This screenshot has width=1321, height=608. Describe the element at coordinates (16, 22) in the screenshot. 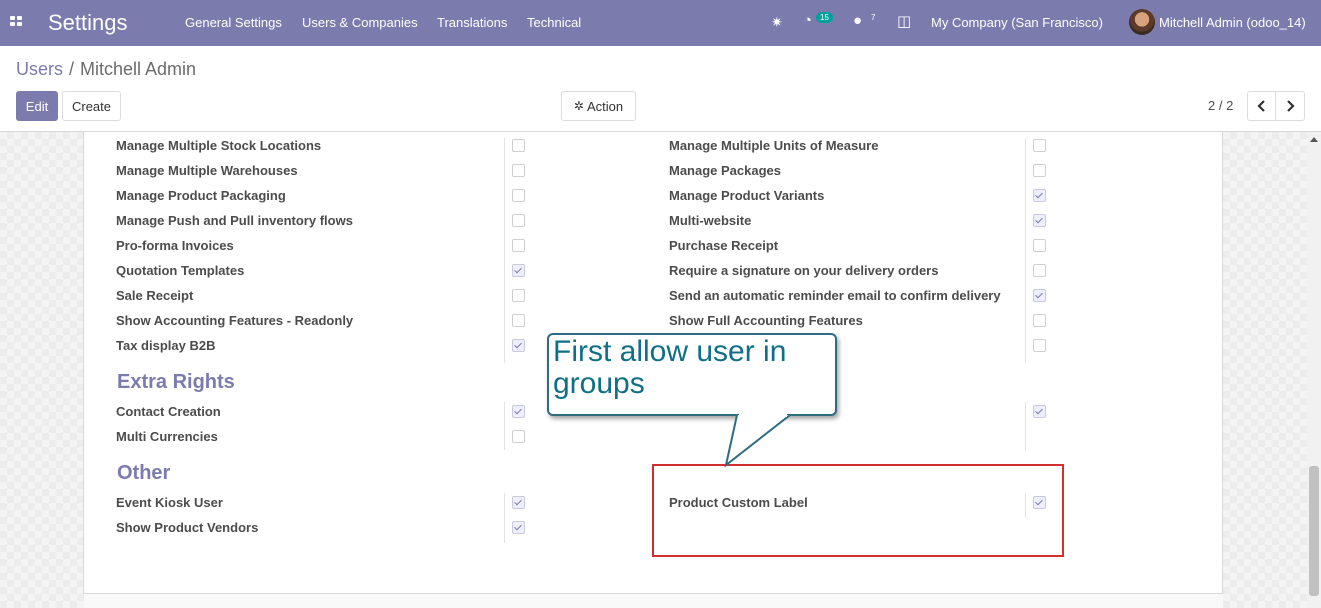

I see `apps-icon` at that location.